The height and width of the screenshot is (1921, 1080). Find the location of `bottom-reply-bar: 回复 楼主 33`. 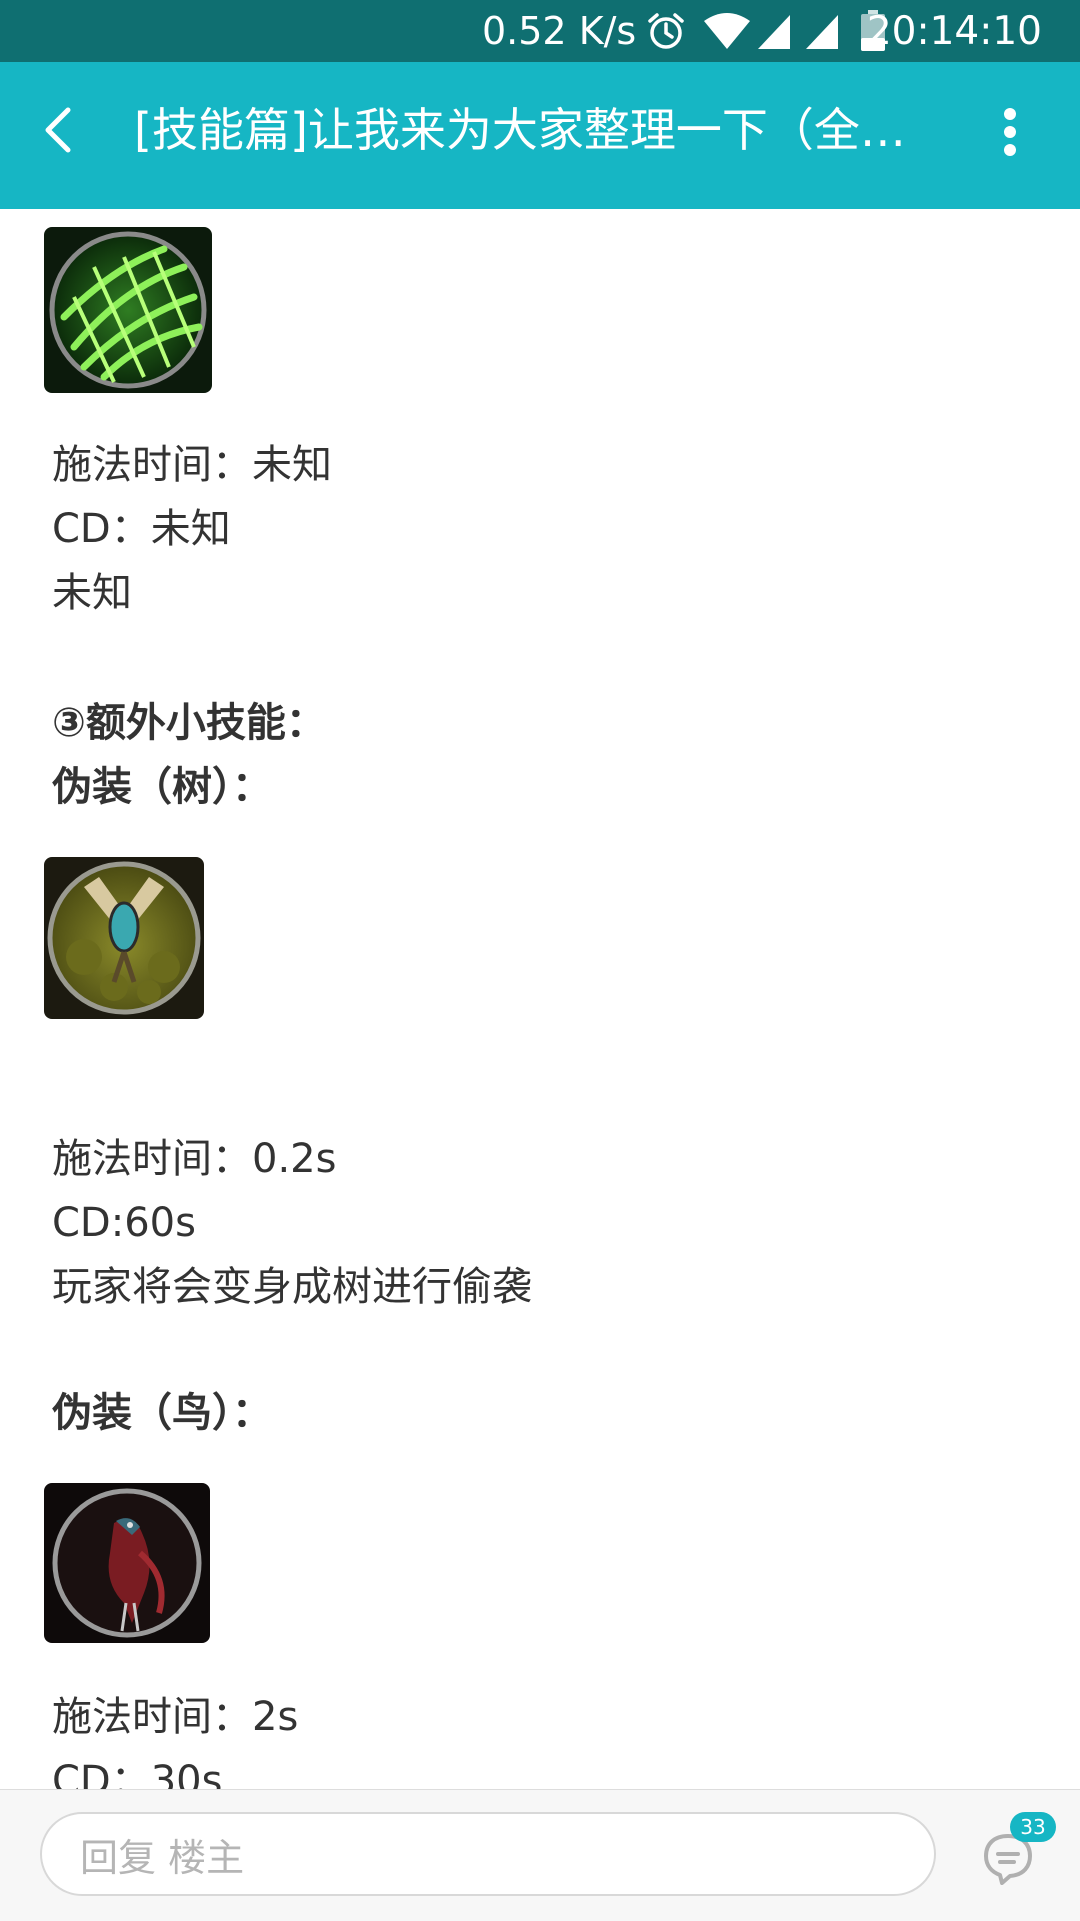

bottom-reply-bar: 回复 楼主 33 is located at coordinates (540, 1855).